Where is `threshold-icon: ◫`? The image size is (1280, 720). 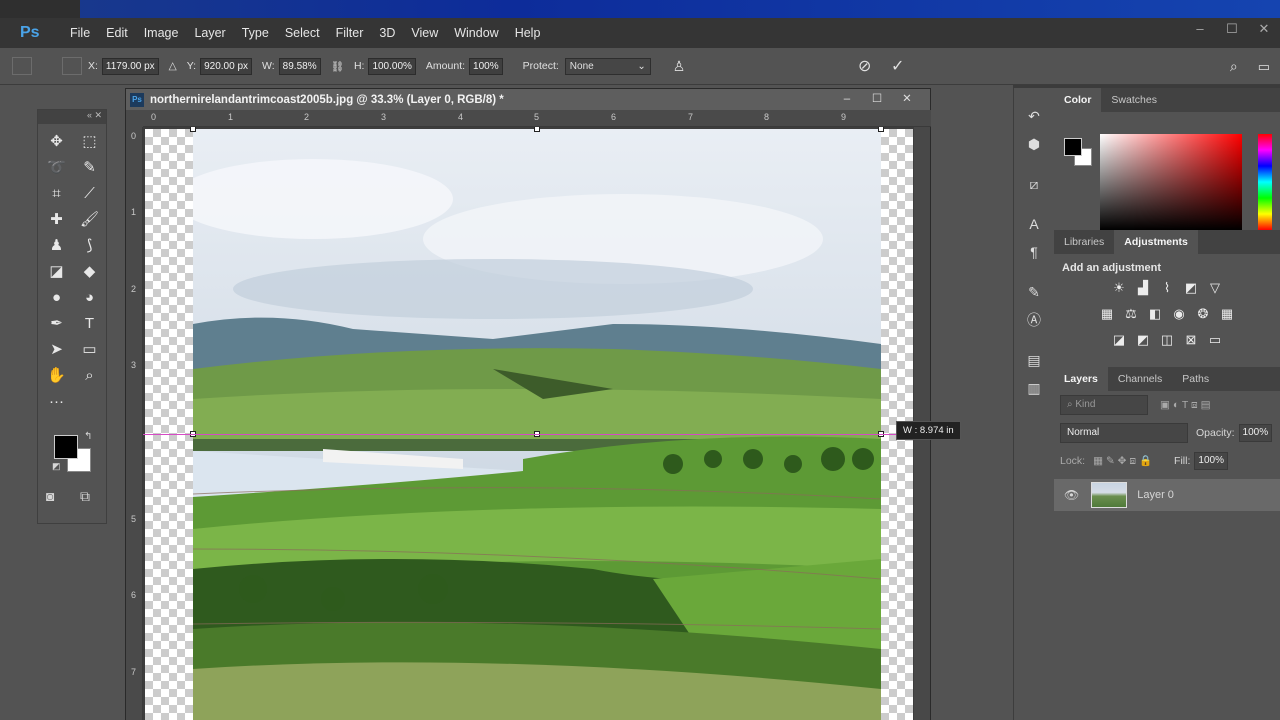 threshold-icon: ◫ is located at coordinates (1167, 342).